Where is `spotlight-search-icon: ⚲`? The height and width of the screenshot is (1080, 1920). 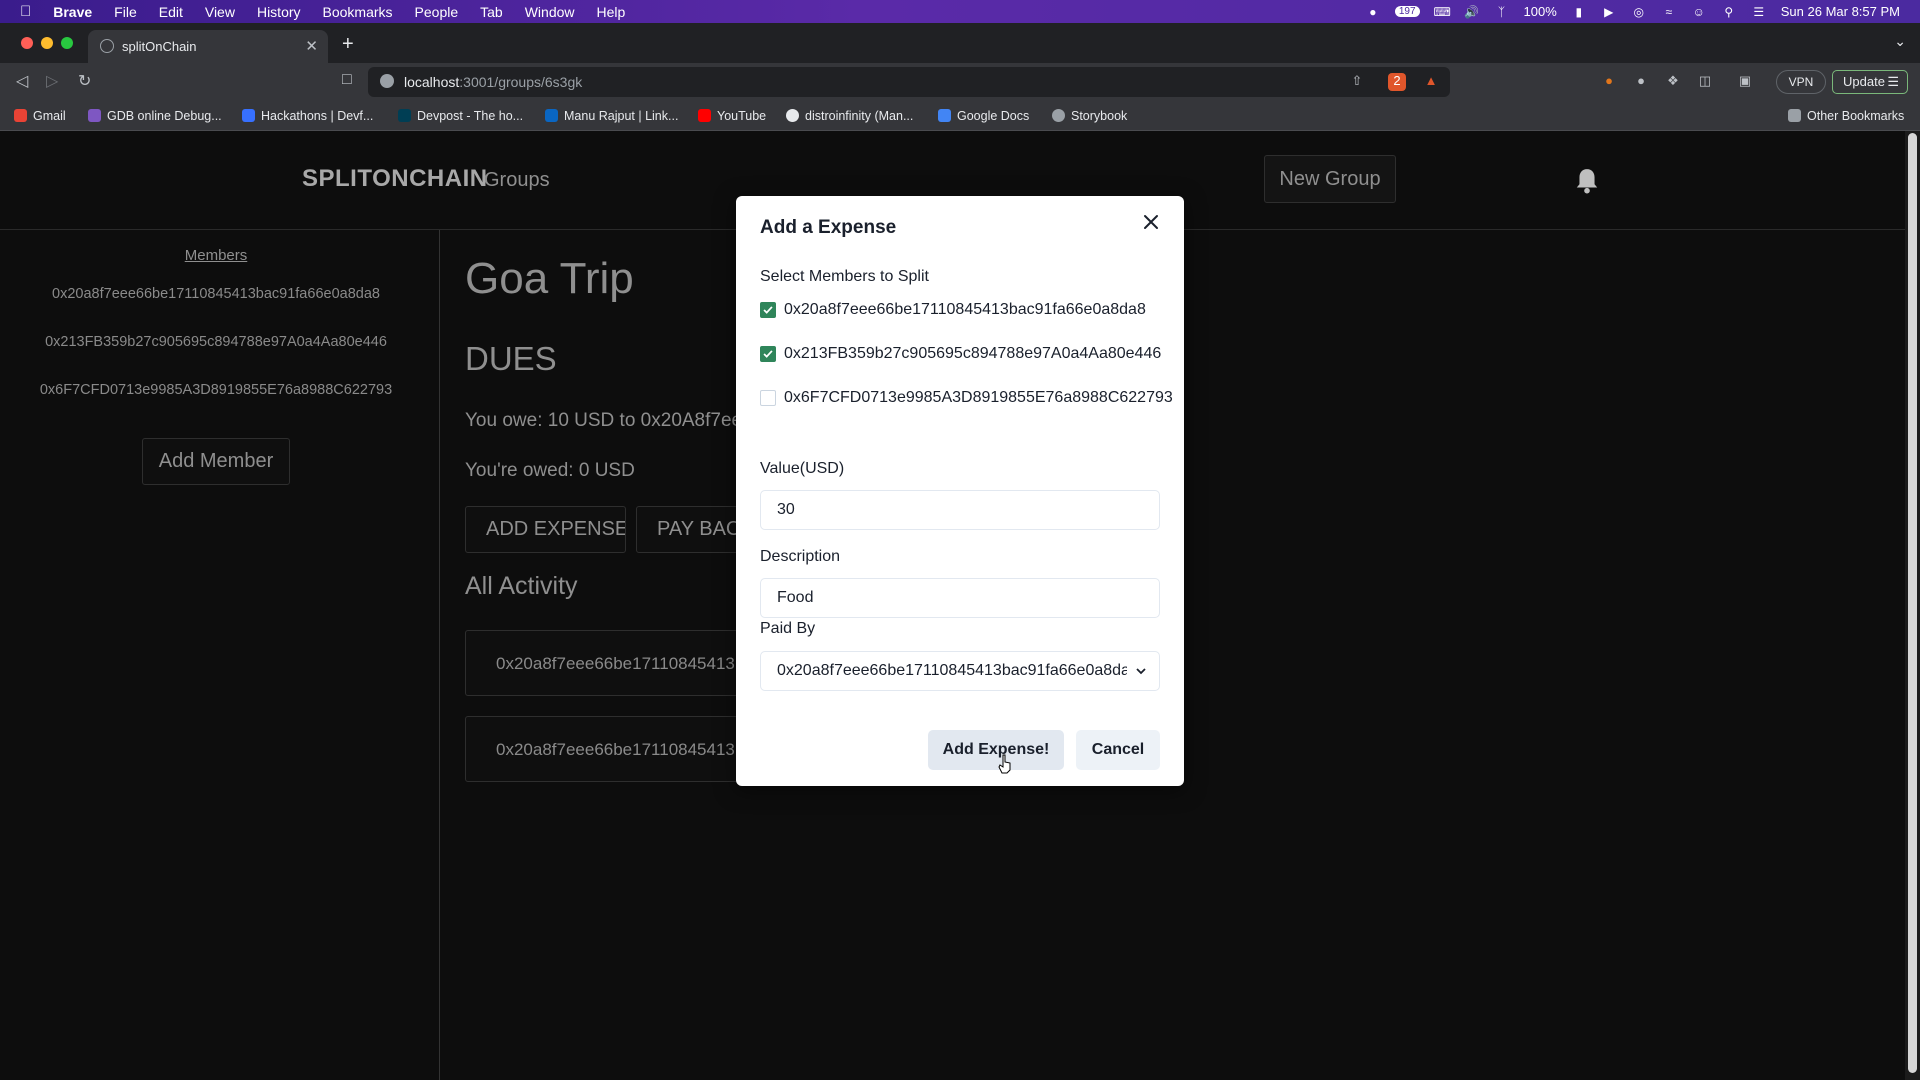 spotlight-search-icon: ⚲ is located at coordinates (1729, 12).